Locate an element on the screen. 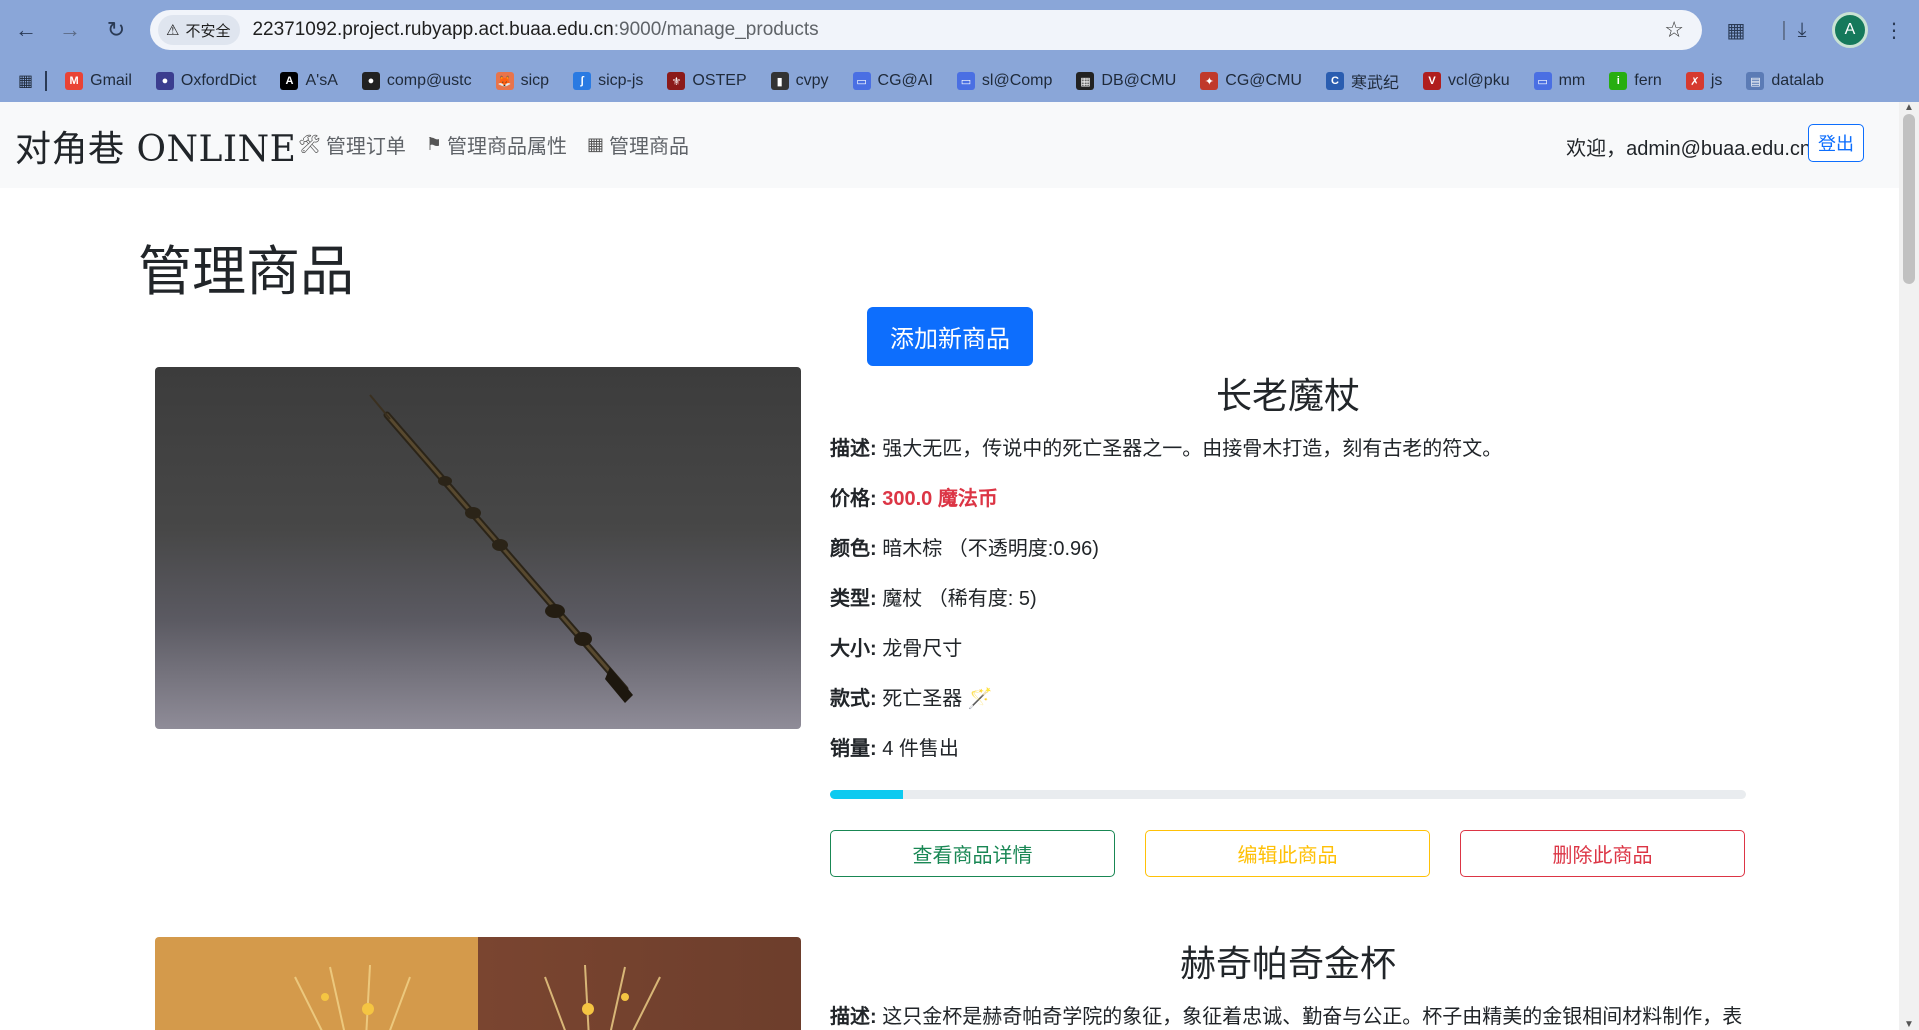 This screenshot has height=1030, width=1919. product-color: 颜色: 暗木棕 （不透明度:0.96) is located at coordinates (964, 546).